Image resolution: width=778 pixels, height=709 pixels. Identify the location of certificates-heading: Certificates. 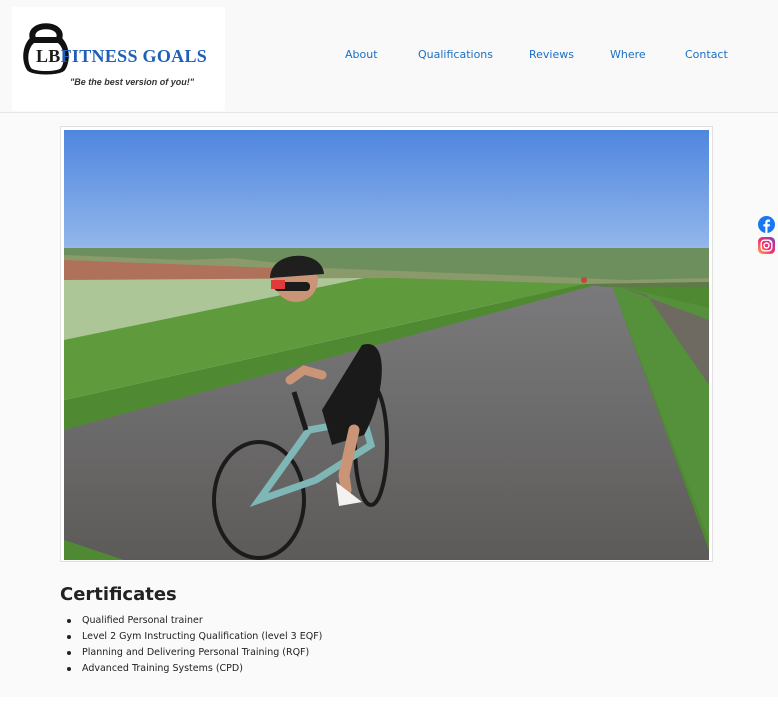
(118, 594).